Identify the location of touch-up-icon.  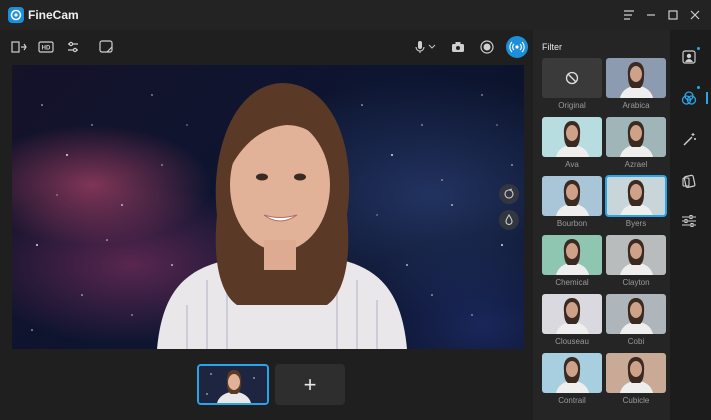
(509, 220).